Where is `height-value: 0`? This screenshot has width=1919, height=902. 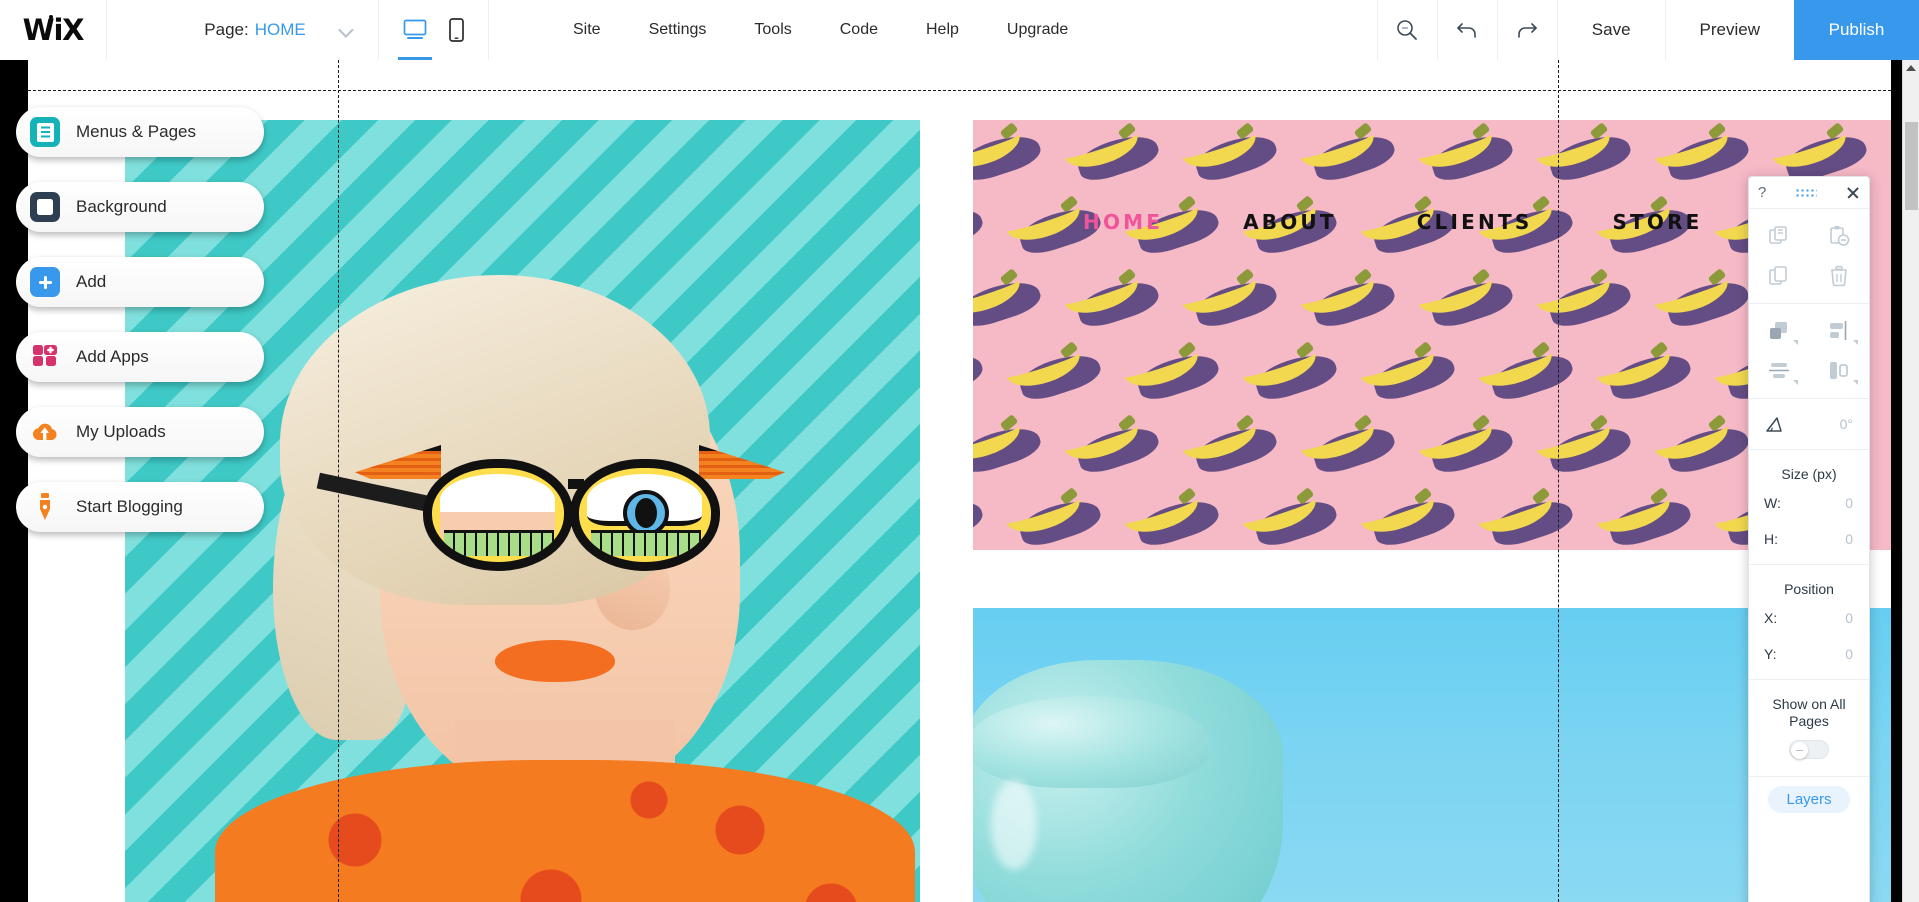 height-value: 0 is located at coordinates (1849, 539).